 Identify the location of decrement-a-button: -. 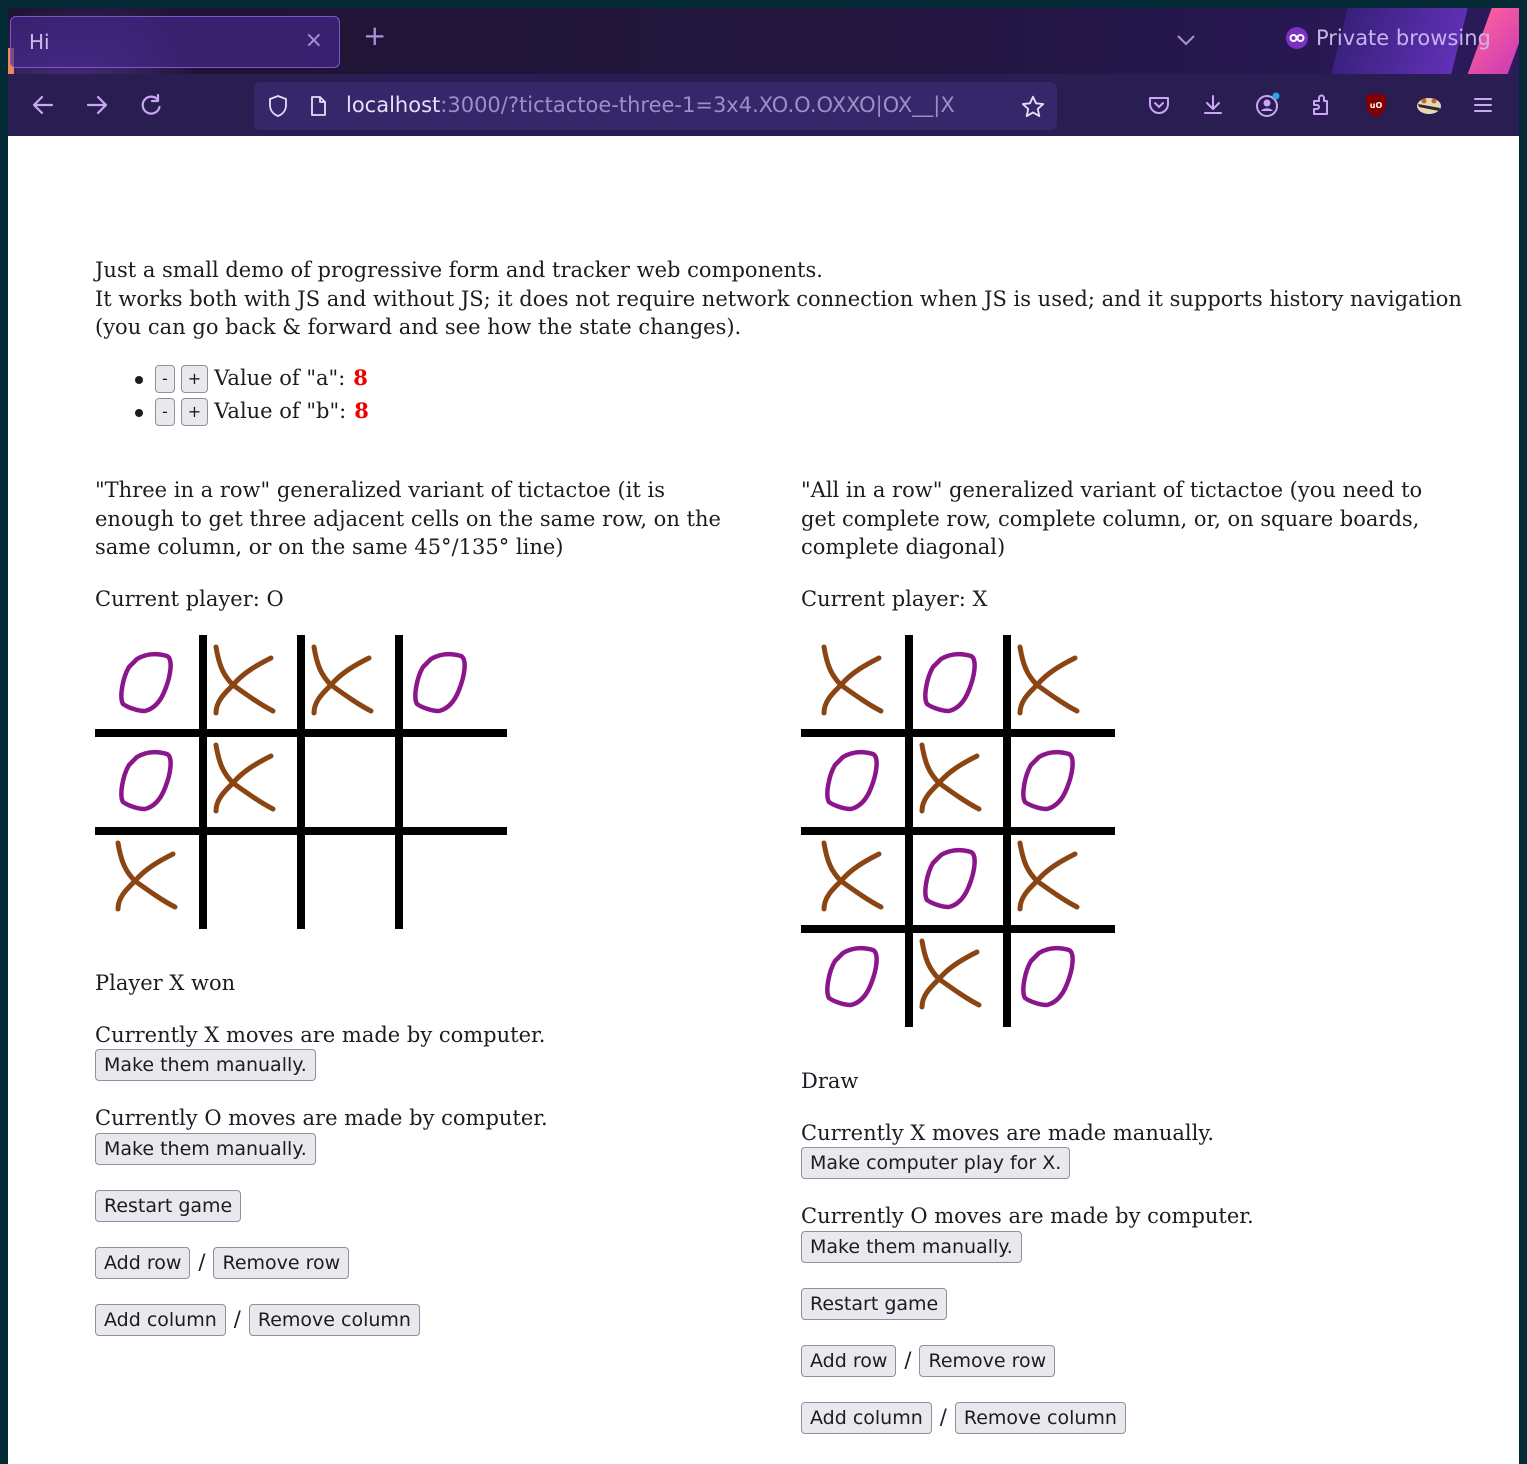
(165, 378).